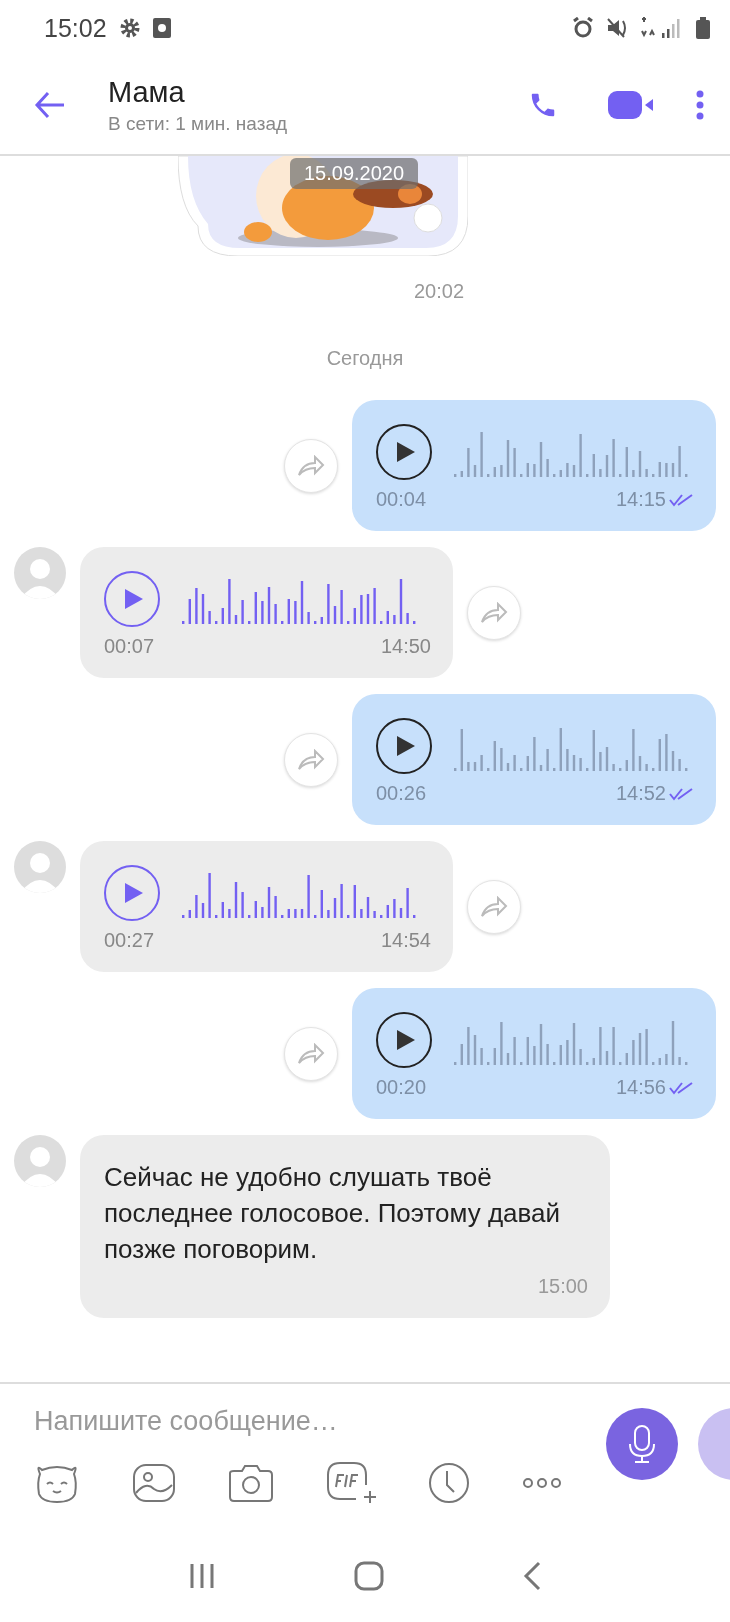 This screenshot has width=730, height=1622. I want to click on message-time: 14:56, so click(654, 1087).